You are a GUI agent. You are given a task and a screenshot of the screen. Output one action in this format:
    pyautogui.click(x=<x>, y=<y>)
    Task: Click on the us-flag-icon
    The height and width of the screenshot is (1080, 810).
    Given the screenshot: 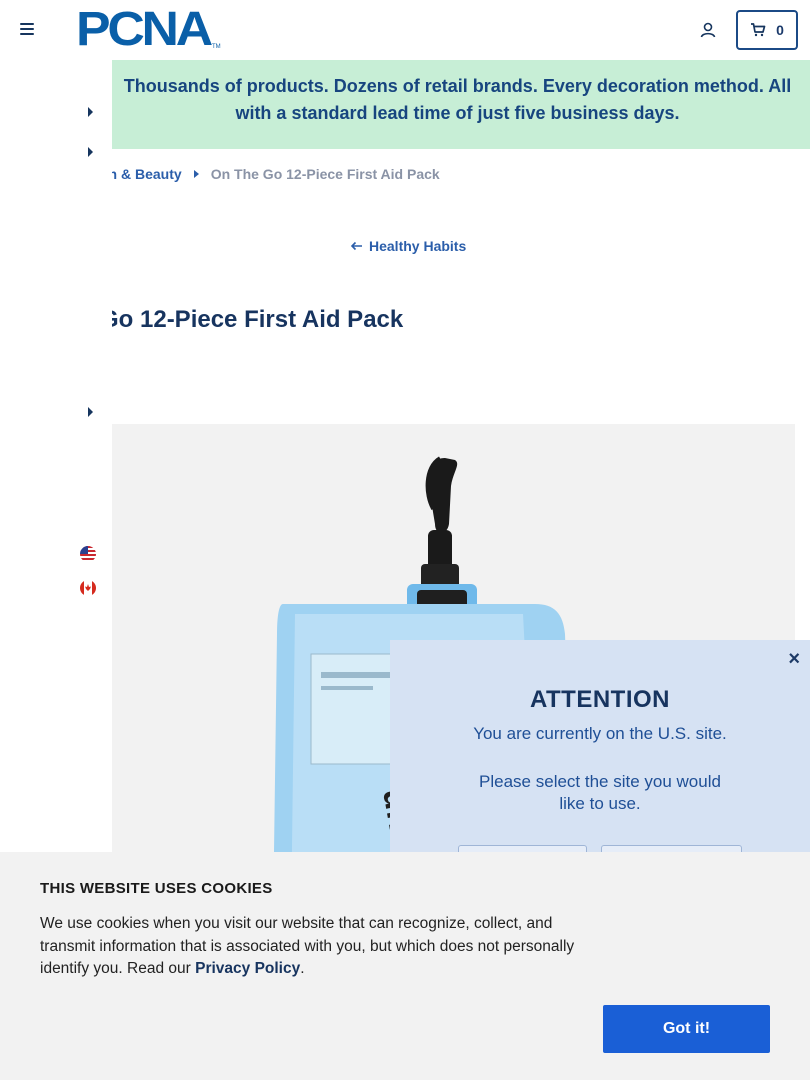 What is the action you would take?
    pyautogui.click(x=88, y=554)
    